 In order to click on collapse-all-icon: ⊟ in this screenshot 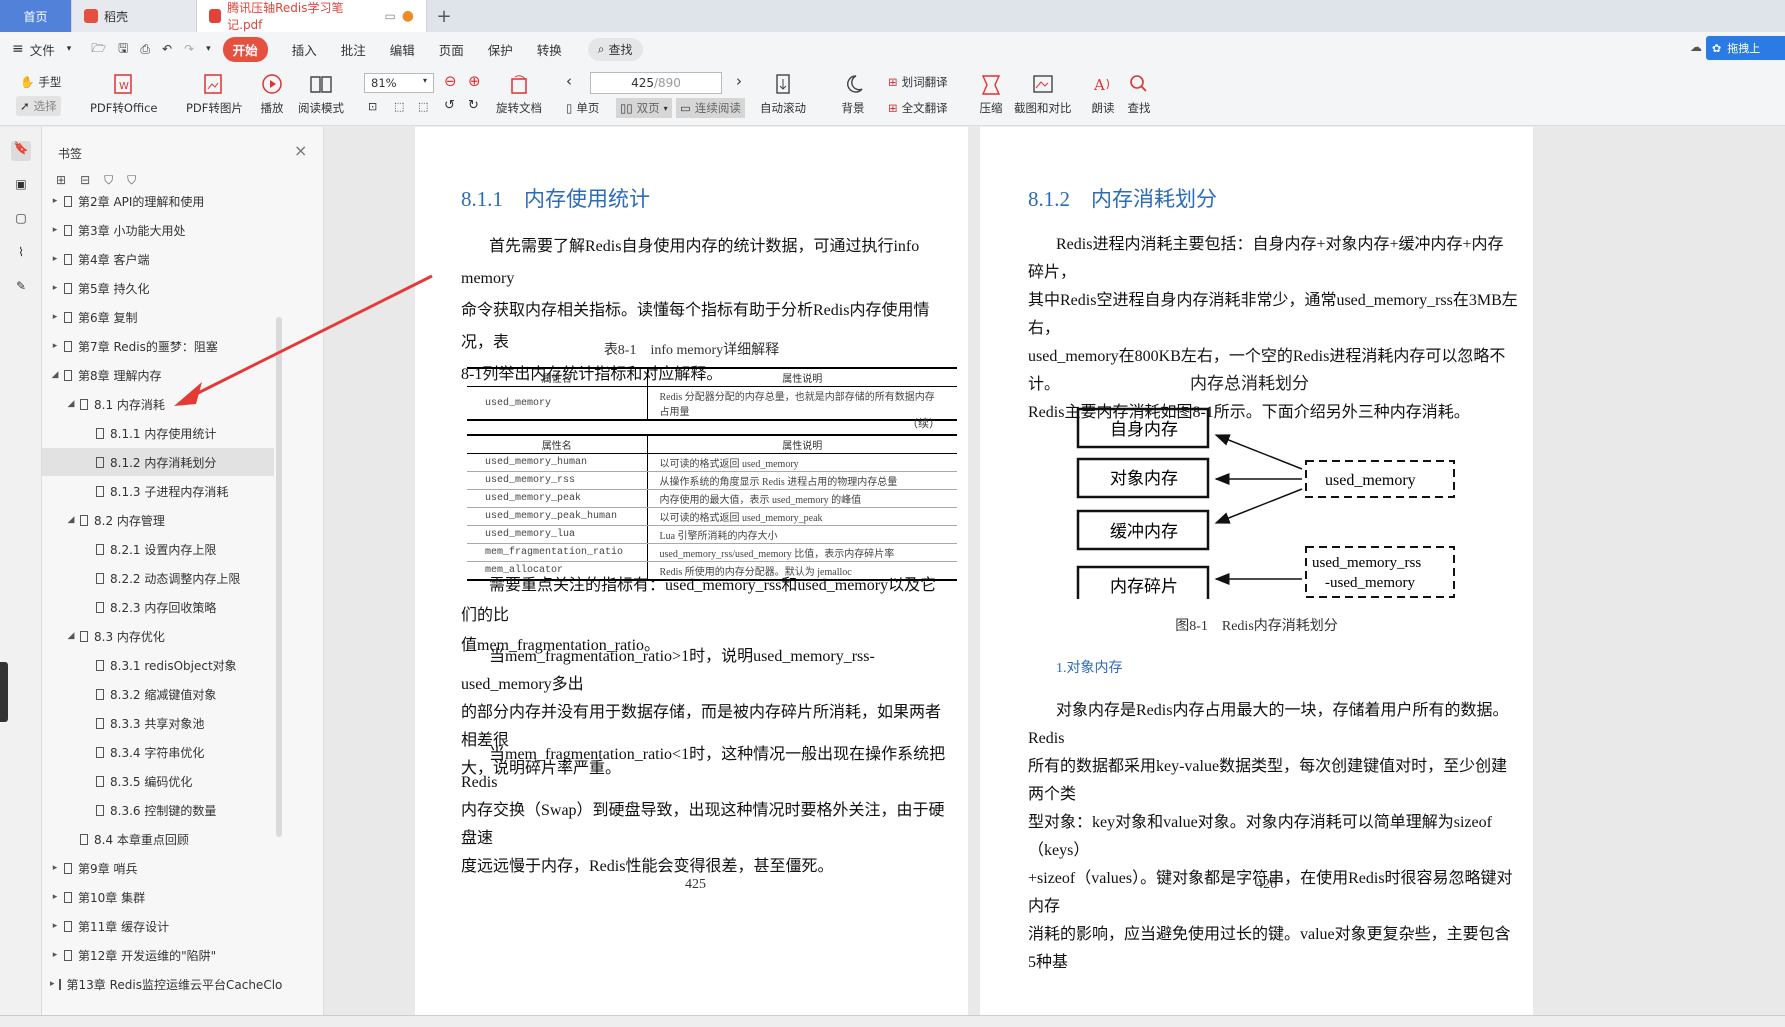, I will do `click(85, 180)`.